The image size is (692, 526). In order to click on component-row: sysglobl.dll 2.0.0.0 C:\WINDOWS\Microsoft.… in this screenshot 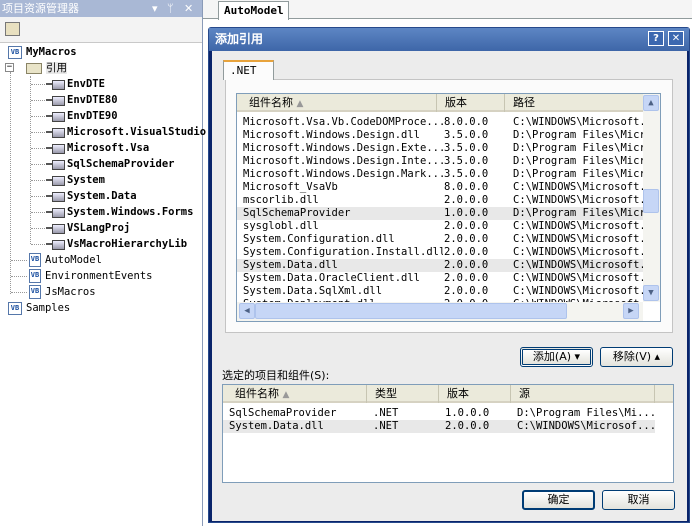, I will do `click(440, 226)`.